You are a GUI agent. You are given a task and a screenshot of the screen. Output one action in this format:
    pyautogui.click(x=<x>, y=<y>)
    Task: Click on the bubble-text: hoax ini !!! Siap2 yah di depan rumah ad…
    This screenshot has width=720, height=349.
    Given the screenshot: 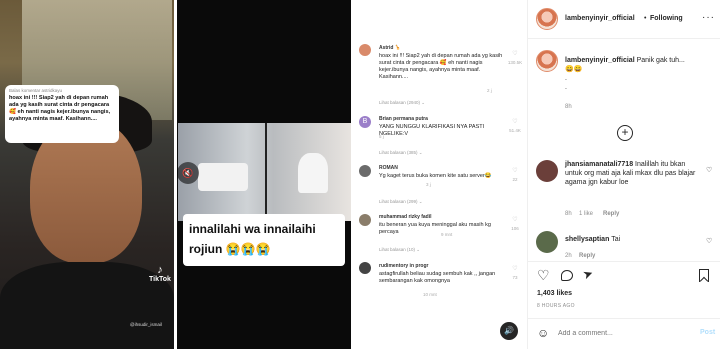 What is the action you would take?
    pyautogui.click(x=60, y=108)
    